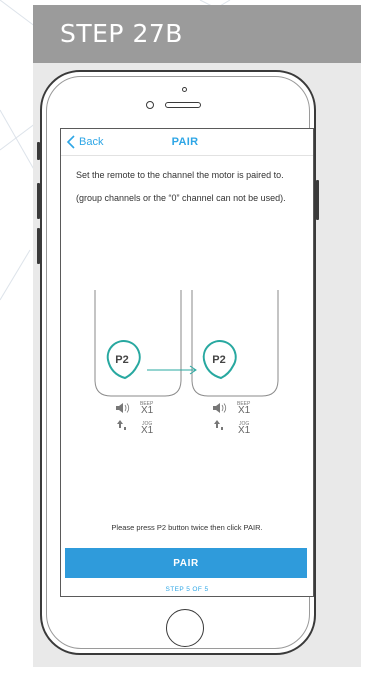 This screenshot has height=676, width=367. Describe the element at coordinates (317, 200) in the screenshot. I see `power-button` at that location.